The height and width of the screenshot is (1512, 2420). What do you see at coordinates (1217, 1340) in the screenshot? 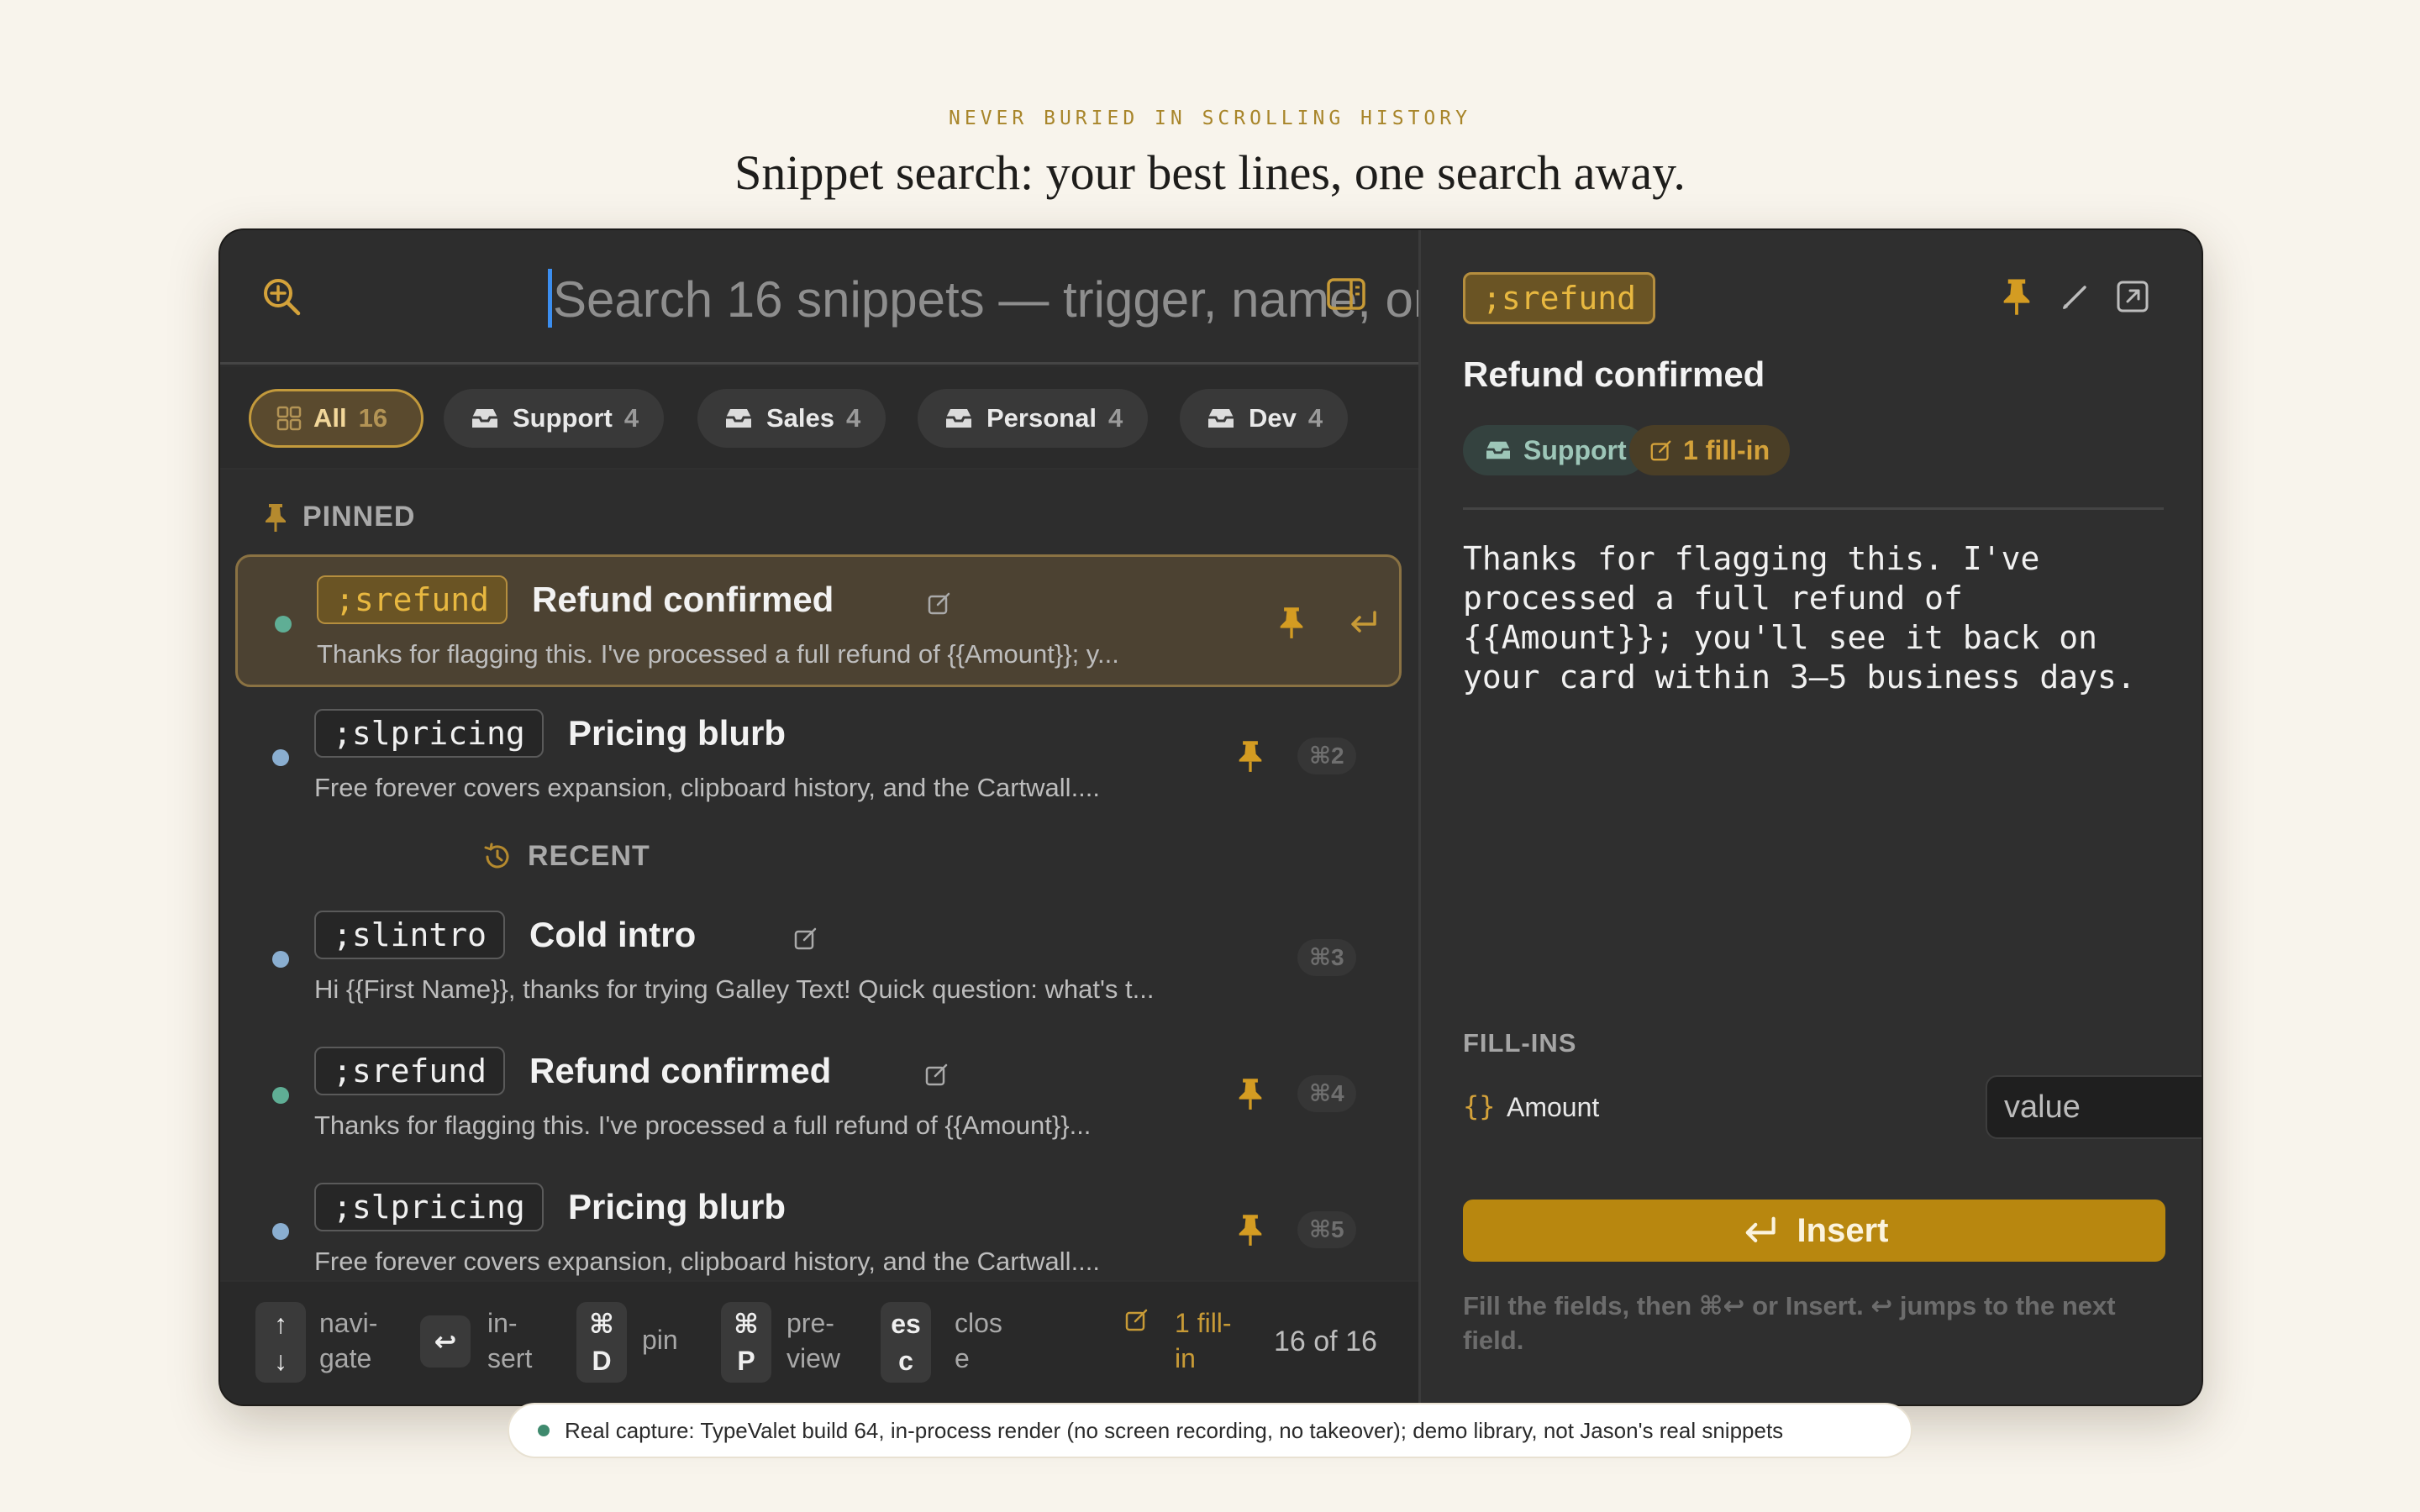
I see `fill-in-count: 1 fill- in` at bounding box center [1217, 1340].